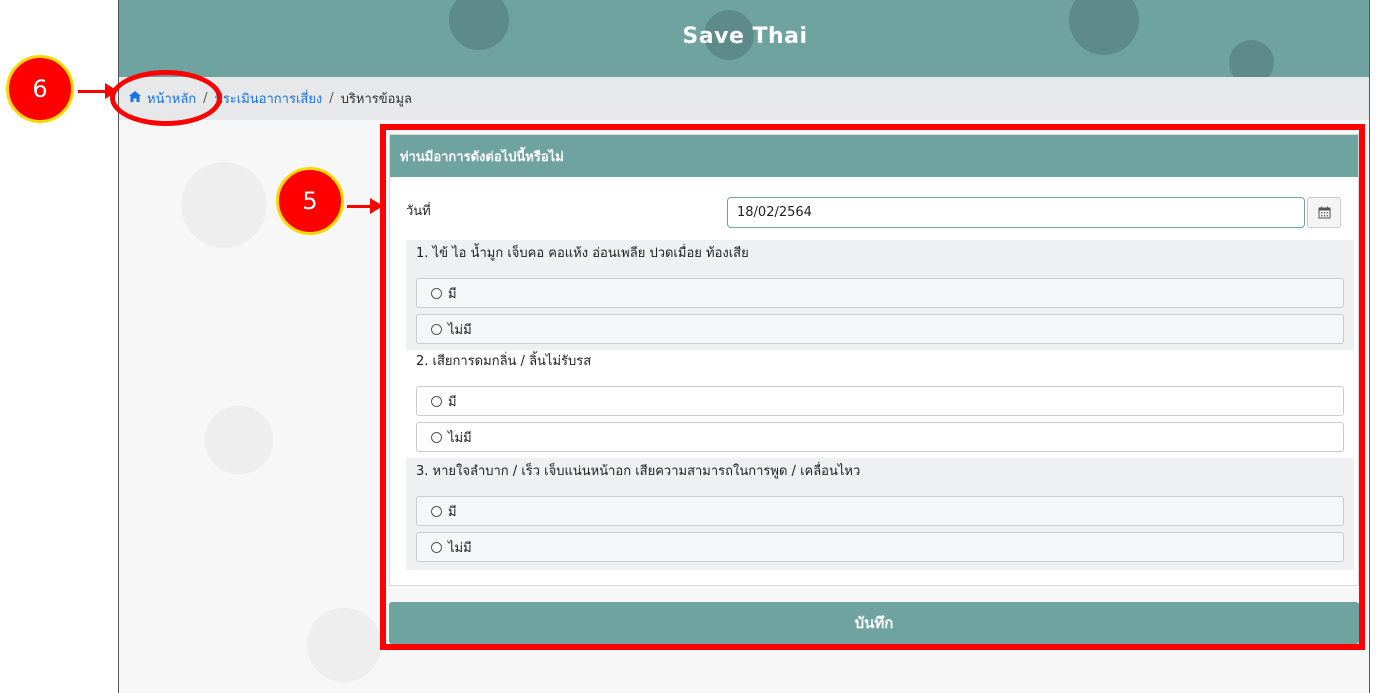 The width and height of the screenshot is (1376, 693). What do you see at coordinates (239, 440) in the screenshot?
I see `background-virus-icon` at bounding box center [239, 440].